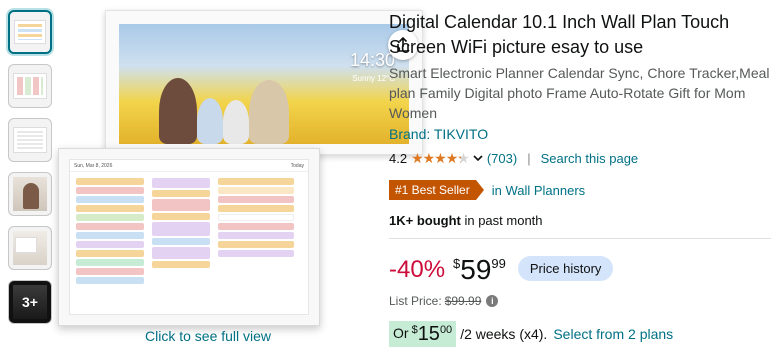 Image resolution: width=780 pixels, height=354 pixels. Describe the element at coordinates (297, 166) in the screenshot. I see `calendar-header-view: Today` at that location.